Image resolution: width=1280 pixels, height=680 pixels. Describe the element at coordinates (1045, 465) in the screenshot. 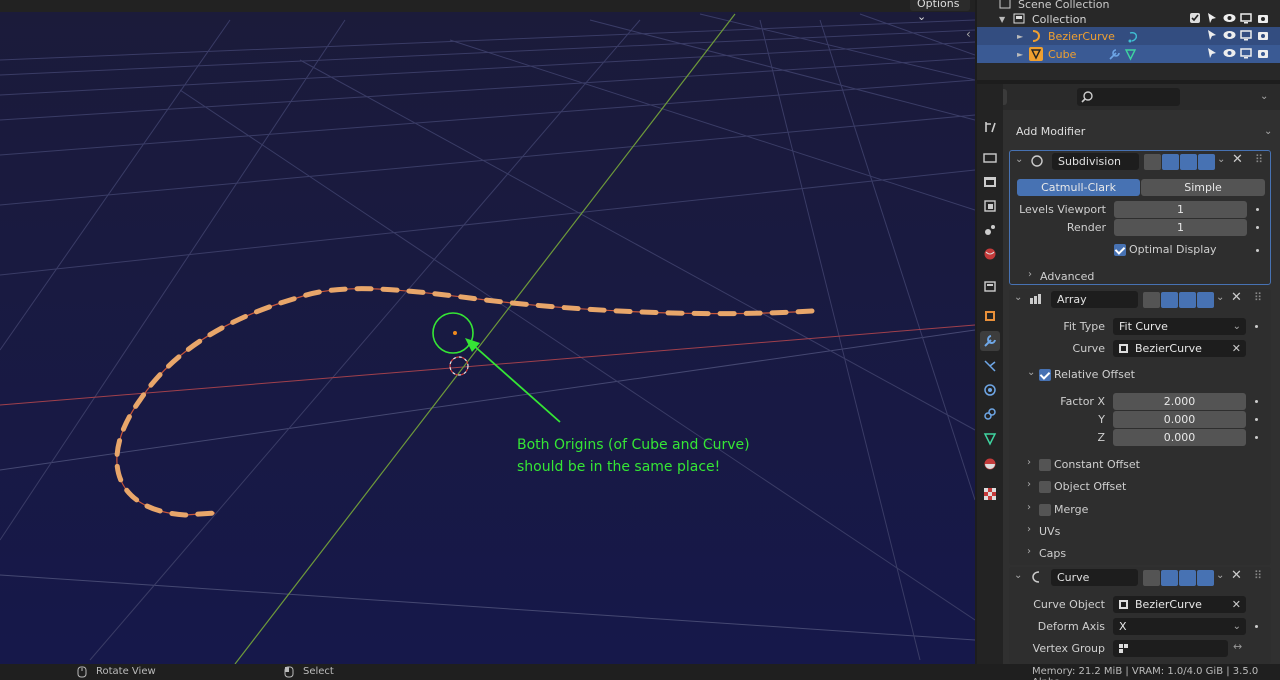

I see `constant-offset-checkbox` at that location.